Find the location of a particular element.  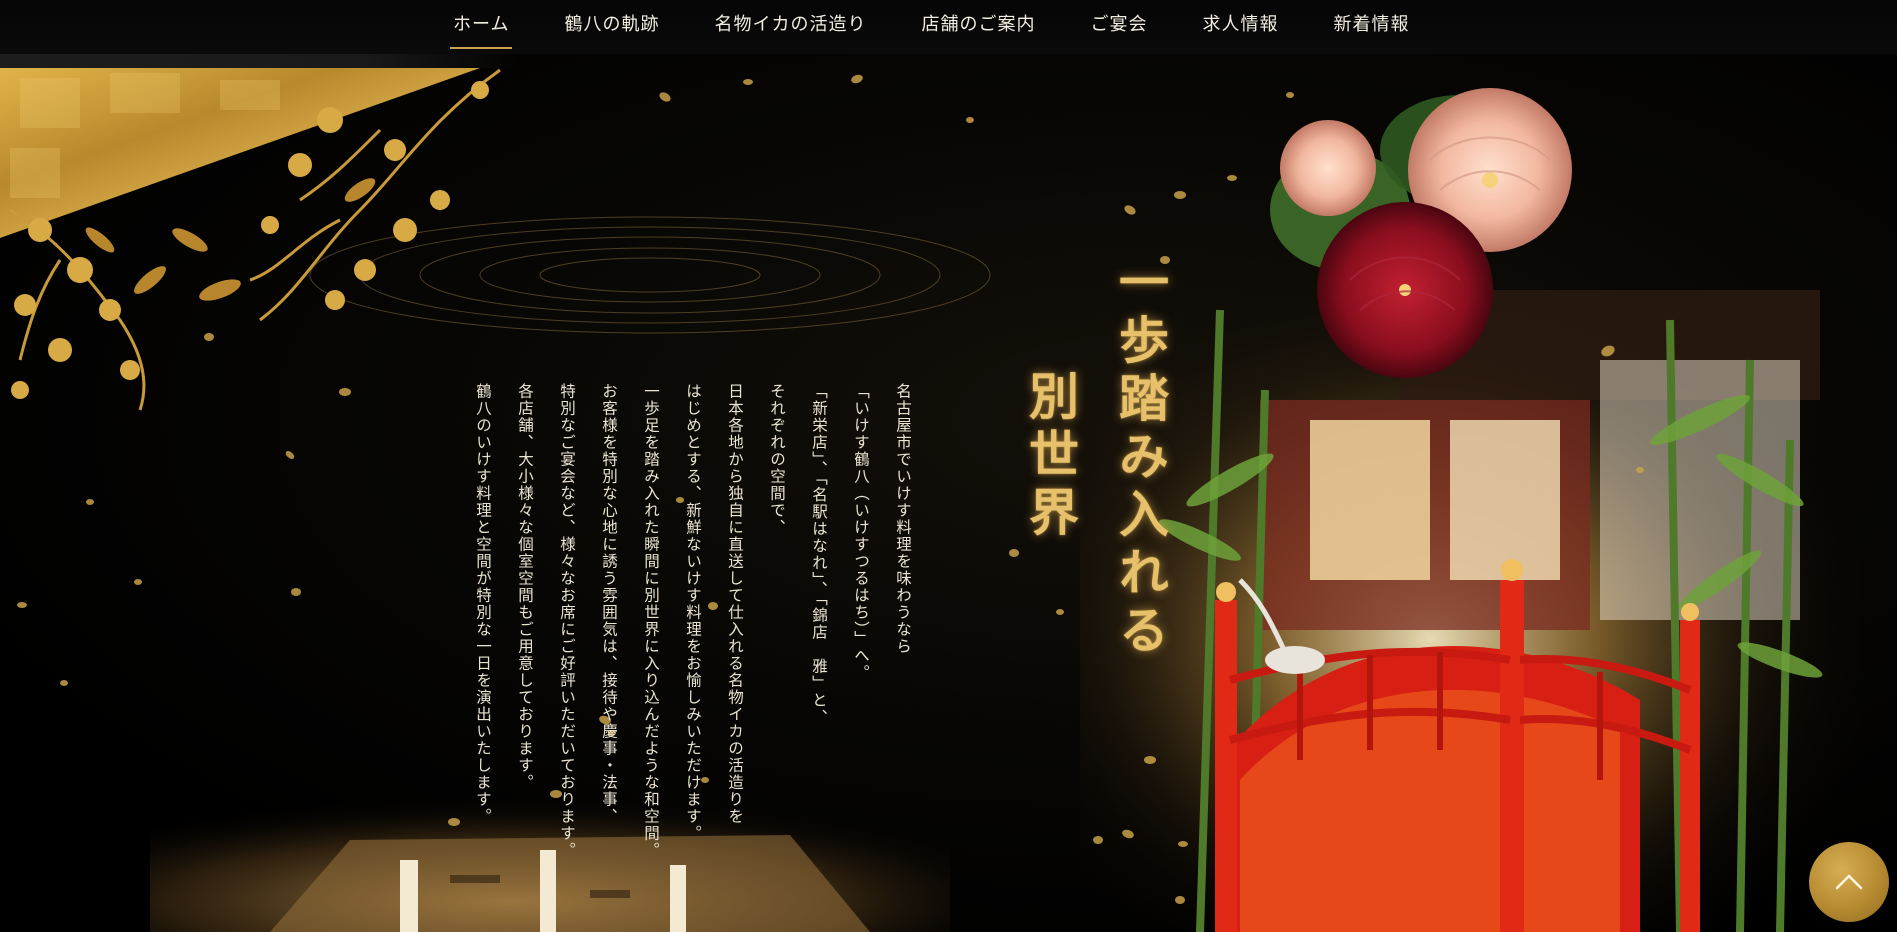

body-line: 名古屋市でいけす料理を味わうなら is located at coordinates (903, 519).